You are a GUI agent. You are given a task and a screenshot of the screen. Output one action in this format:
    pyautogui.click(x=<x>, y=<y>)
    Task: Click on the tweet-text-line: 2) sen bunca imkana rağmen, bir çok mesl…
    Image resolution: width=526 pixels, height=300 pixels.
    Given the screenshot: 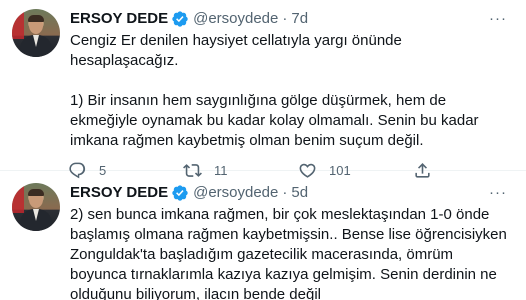 What is the action you would take?
    pyautogui.click(x=280, y=214)
    